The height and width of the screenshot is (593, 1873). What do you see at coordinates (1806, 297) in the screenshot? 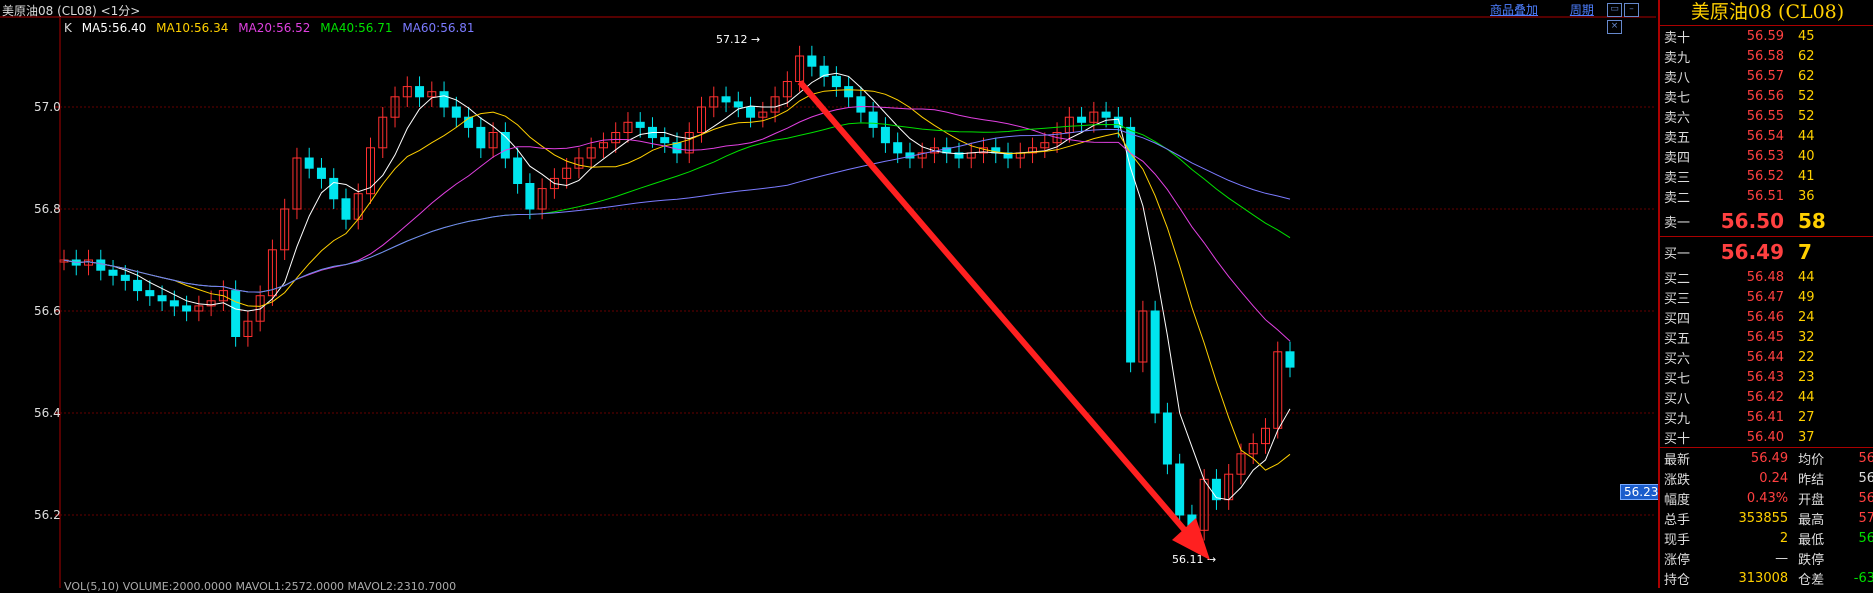
I see `bid-volume: 49` at bounding box center [1806, 297].